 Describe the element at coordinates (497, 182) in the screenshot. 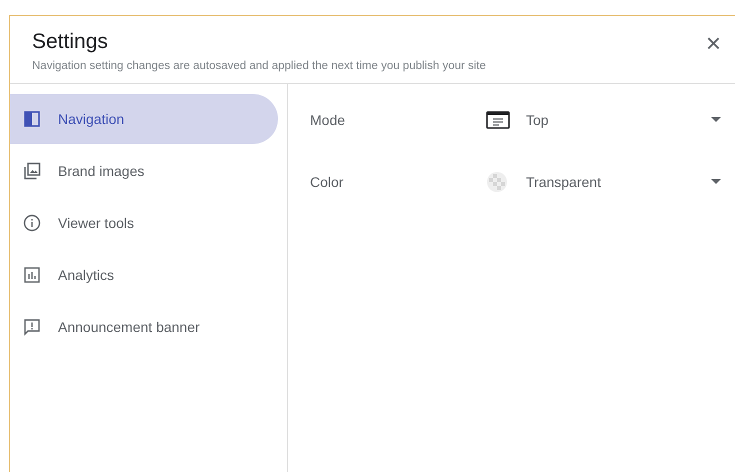

I see `transparent-swatch-icon` at that location.